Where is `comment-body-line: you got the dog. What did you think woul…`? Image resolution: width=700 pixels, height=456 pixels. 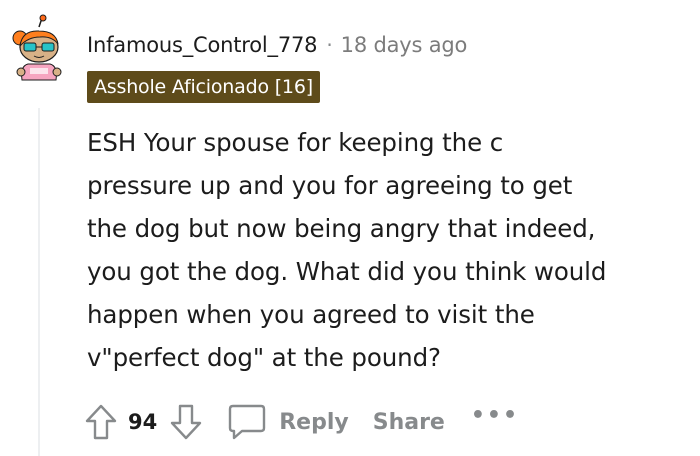
comment-body-line: you got the dog. What did you think woul… is located at coordinates (347, 271).